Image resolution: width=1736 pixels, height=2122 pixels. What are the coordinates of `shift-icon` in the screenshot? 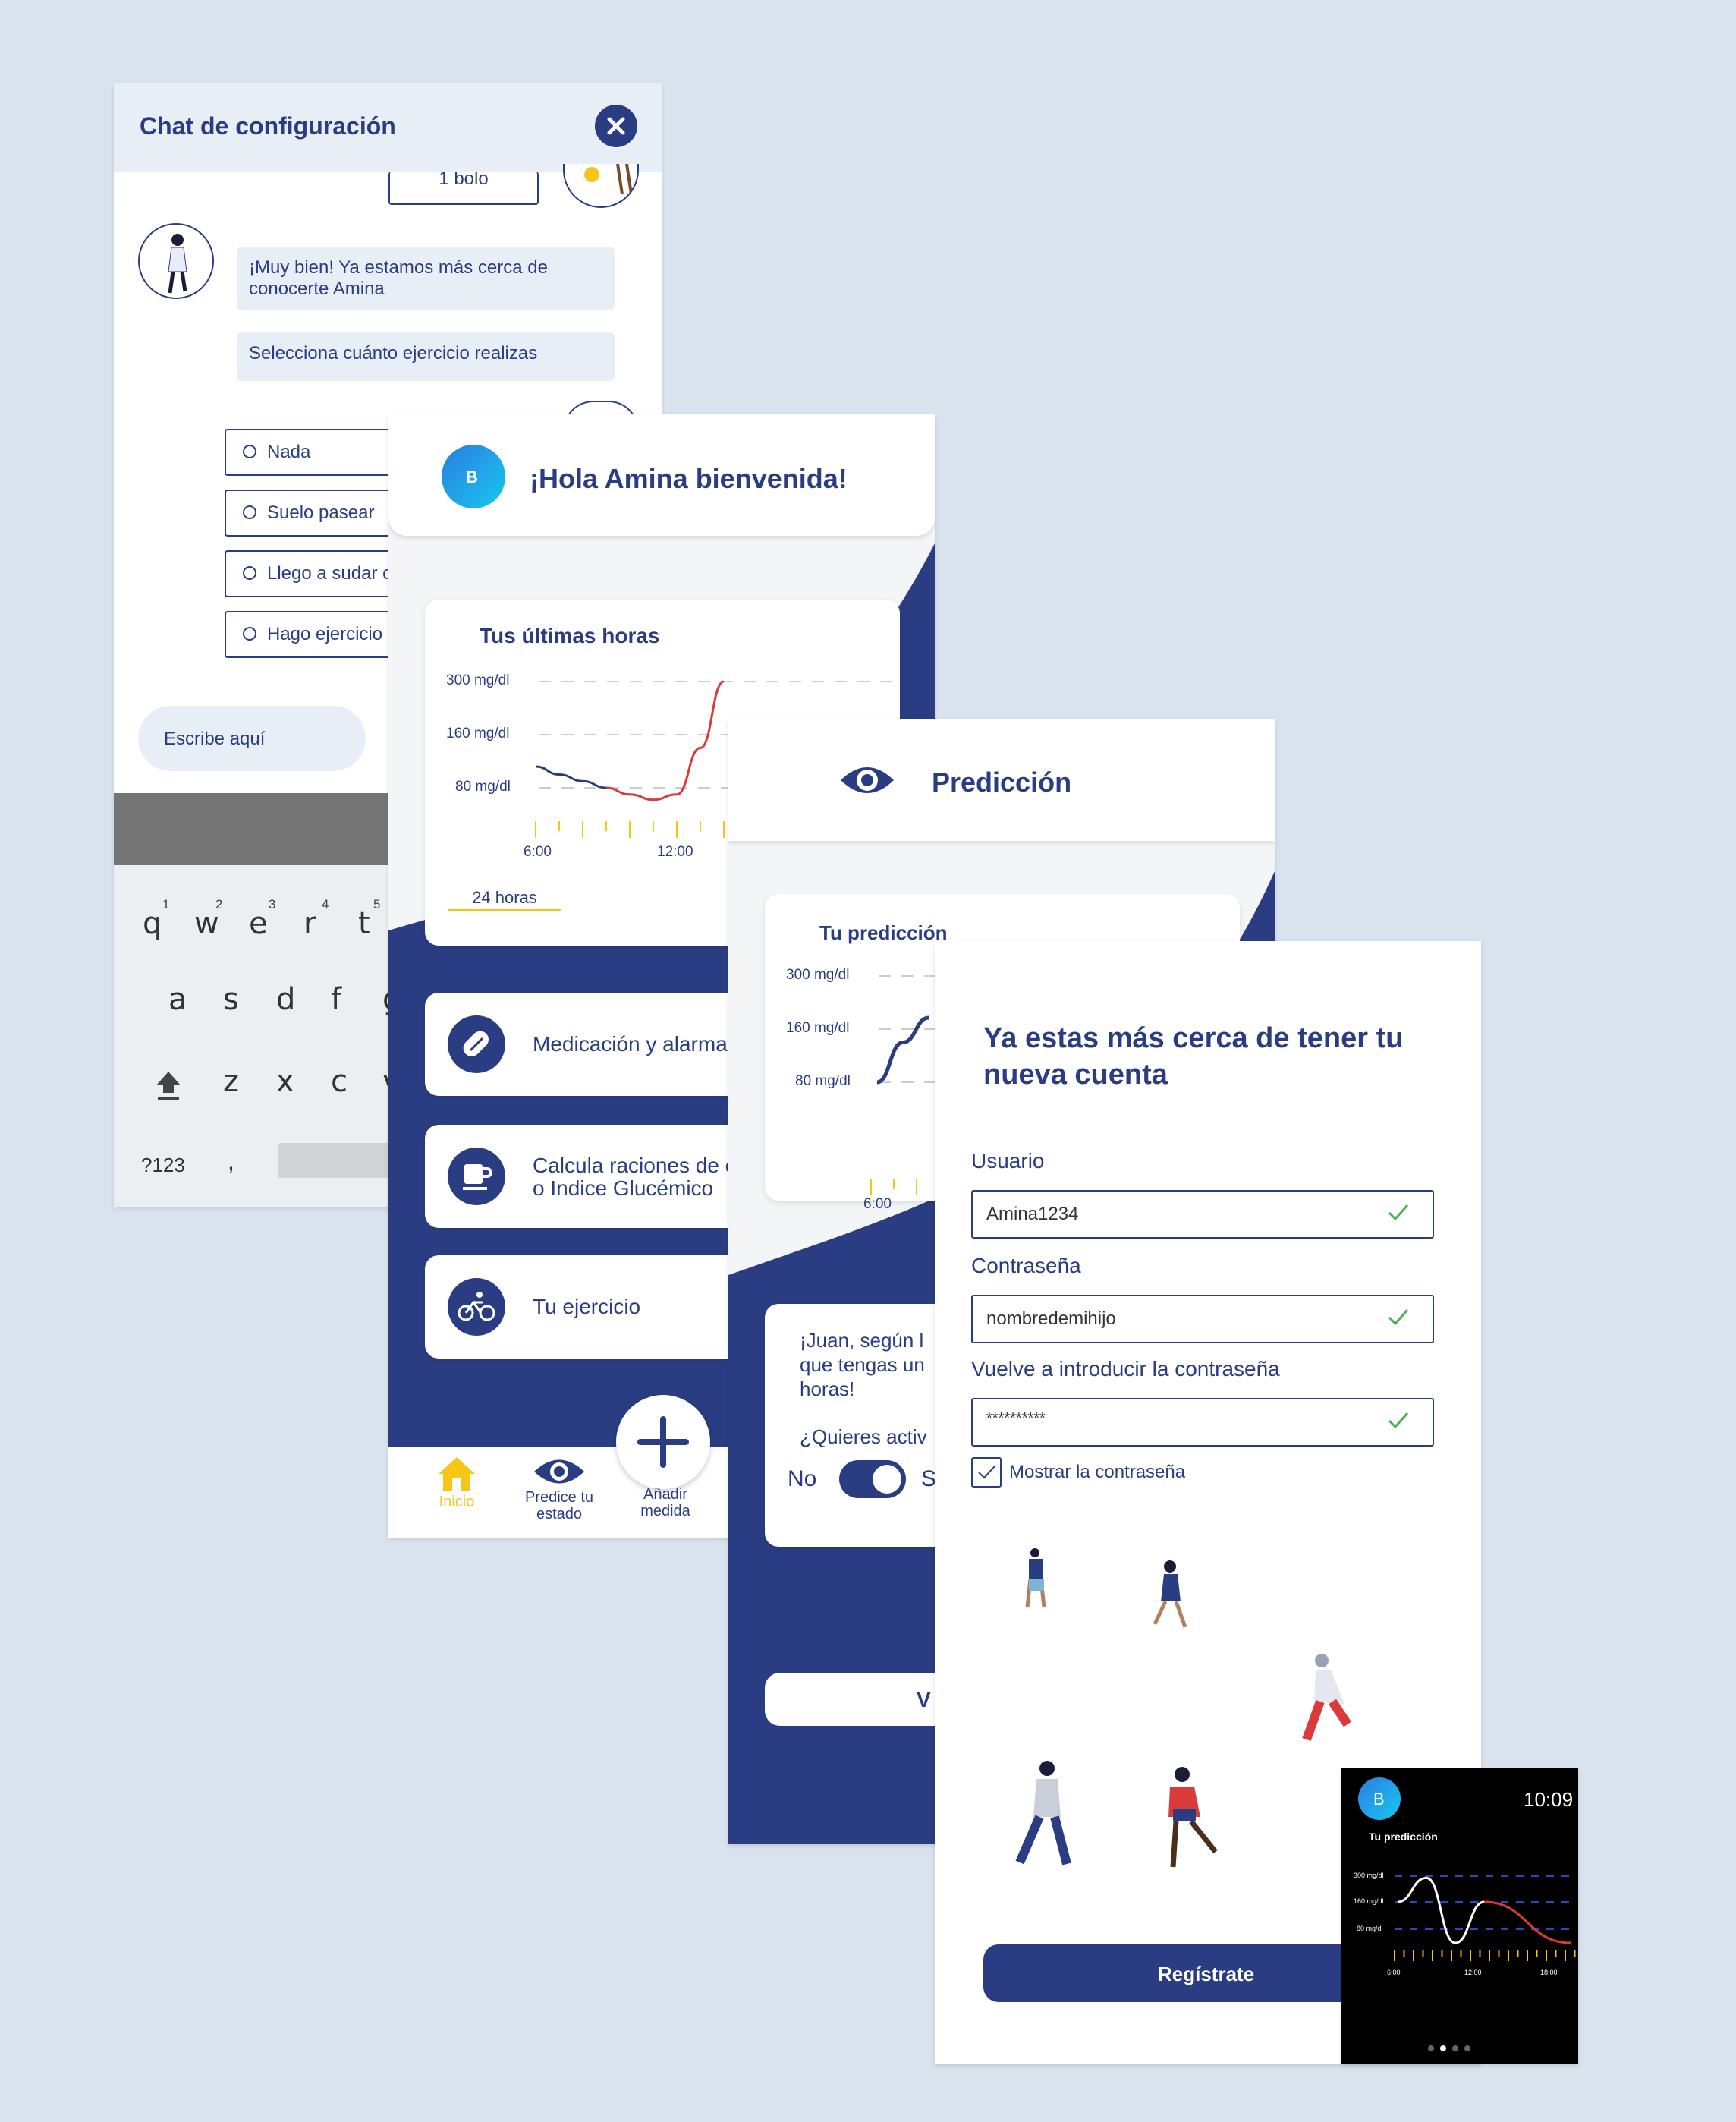 It's located at (168, 1085).